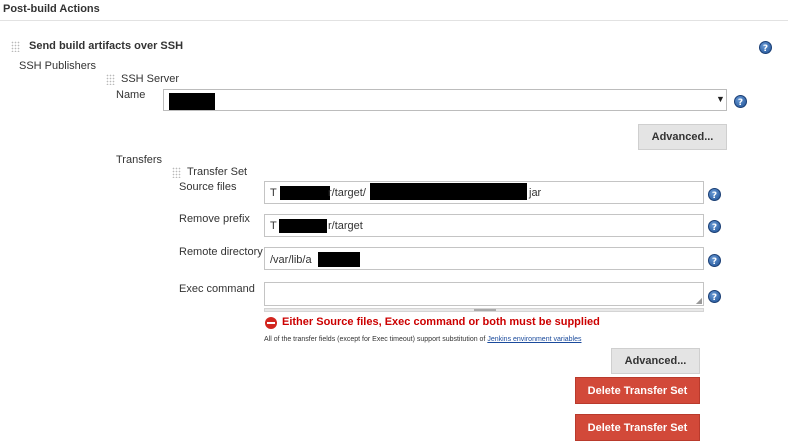 This screenshot has width=788, height=446. Describe the element at coordinates (534, 339) in the screenshot. I see `jenkins-env-vars-link: Jenkins environment variables` at that location.